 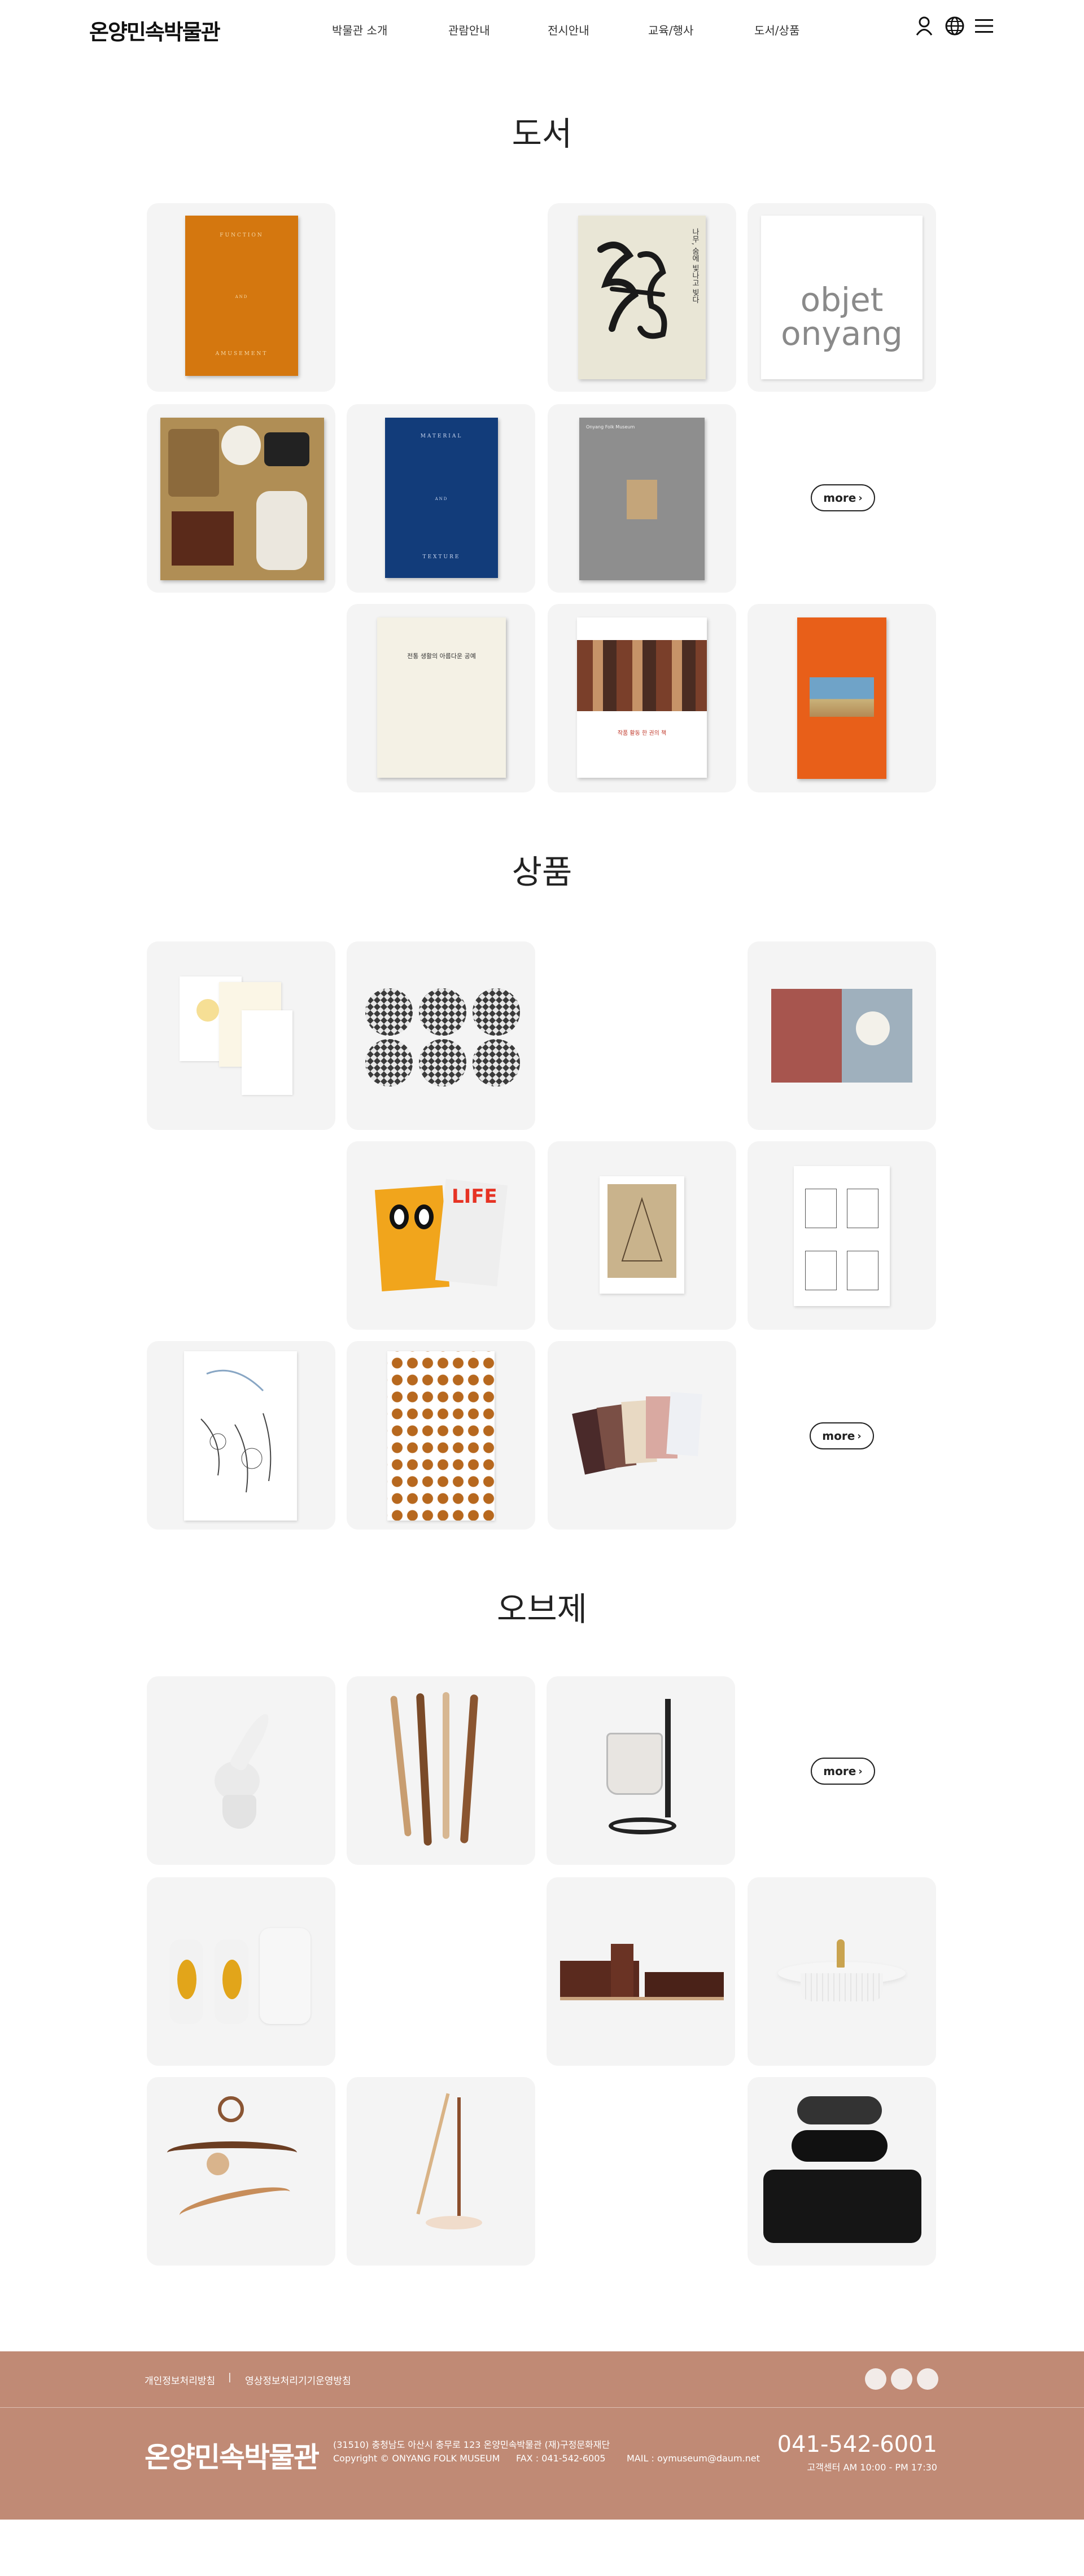 I want to click on book-card-orange-photo, so click(x=842, y=698).